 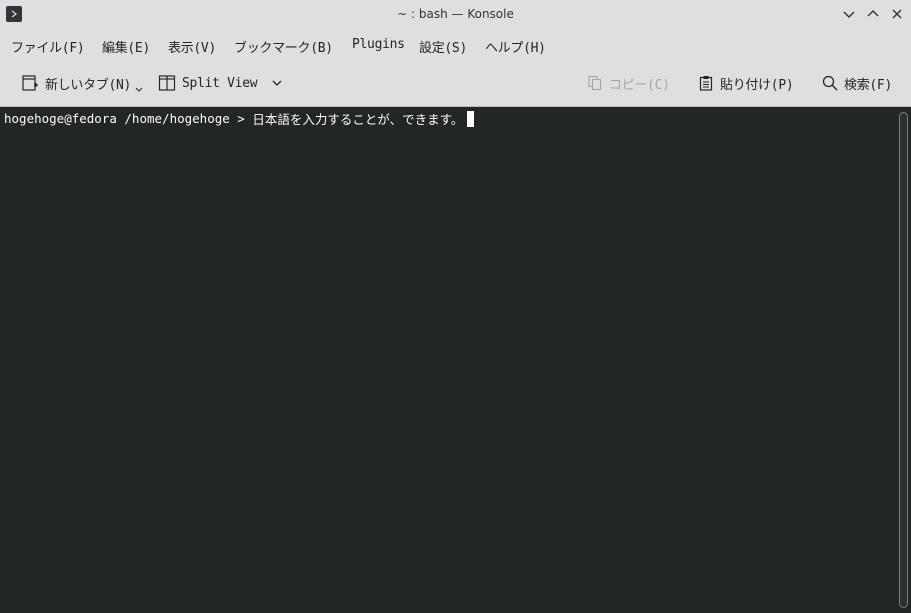 What do you see at coordinates (830, 83) in the screenshot?
I see `search-icon` at bounding box center [830, 83].